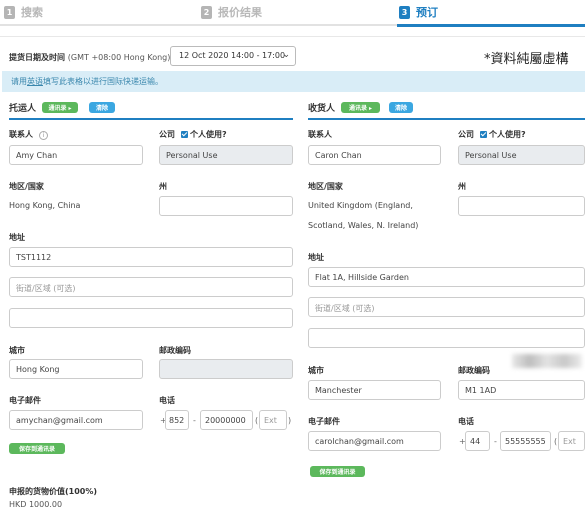 The image size is (585, 512). I want to click on notice-text: 请用, so click(19, 81).